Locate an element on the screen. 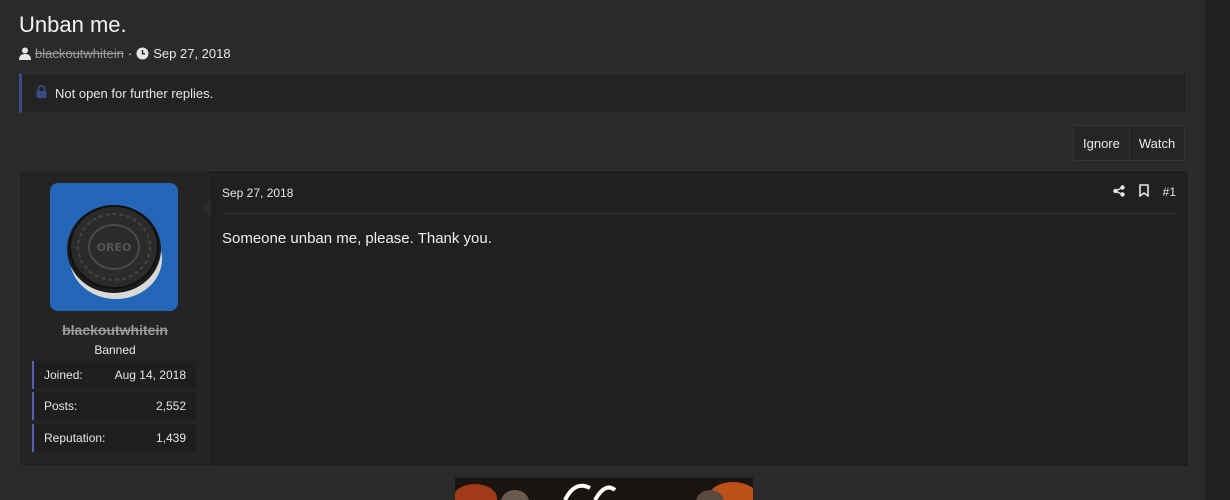 This screenshot has height=500, width=1230. ad-banner-image is located at coordinates (604, 489).